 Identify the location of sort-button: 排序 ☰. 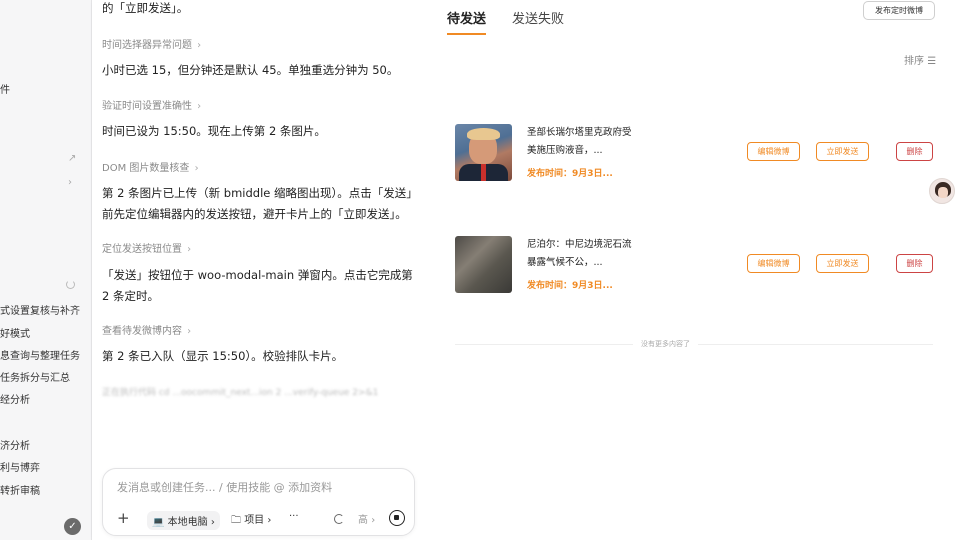
(920, 59).